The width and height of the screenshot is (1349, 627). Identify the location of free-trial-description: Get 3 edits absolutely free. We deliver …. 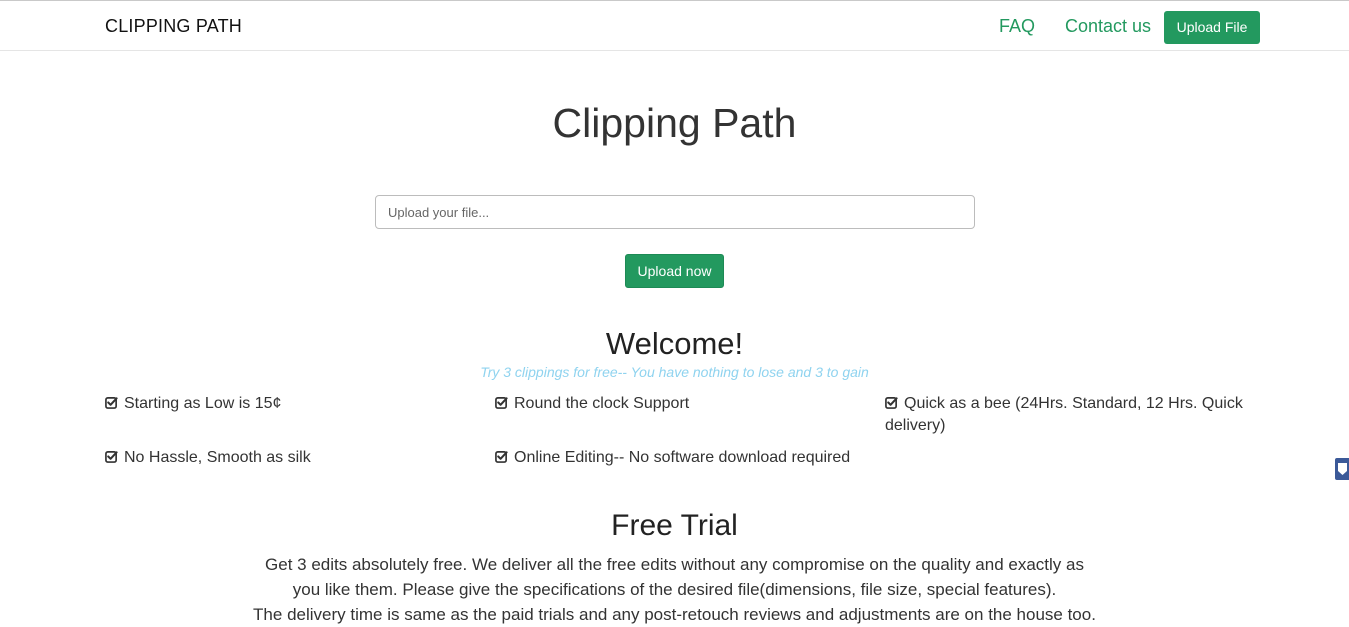
(674, 589).